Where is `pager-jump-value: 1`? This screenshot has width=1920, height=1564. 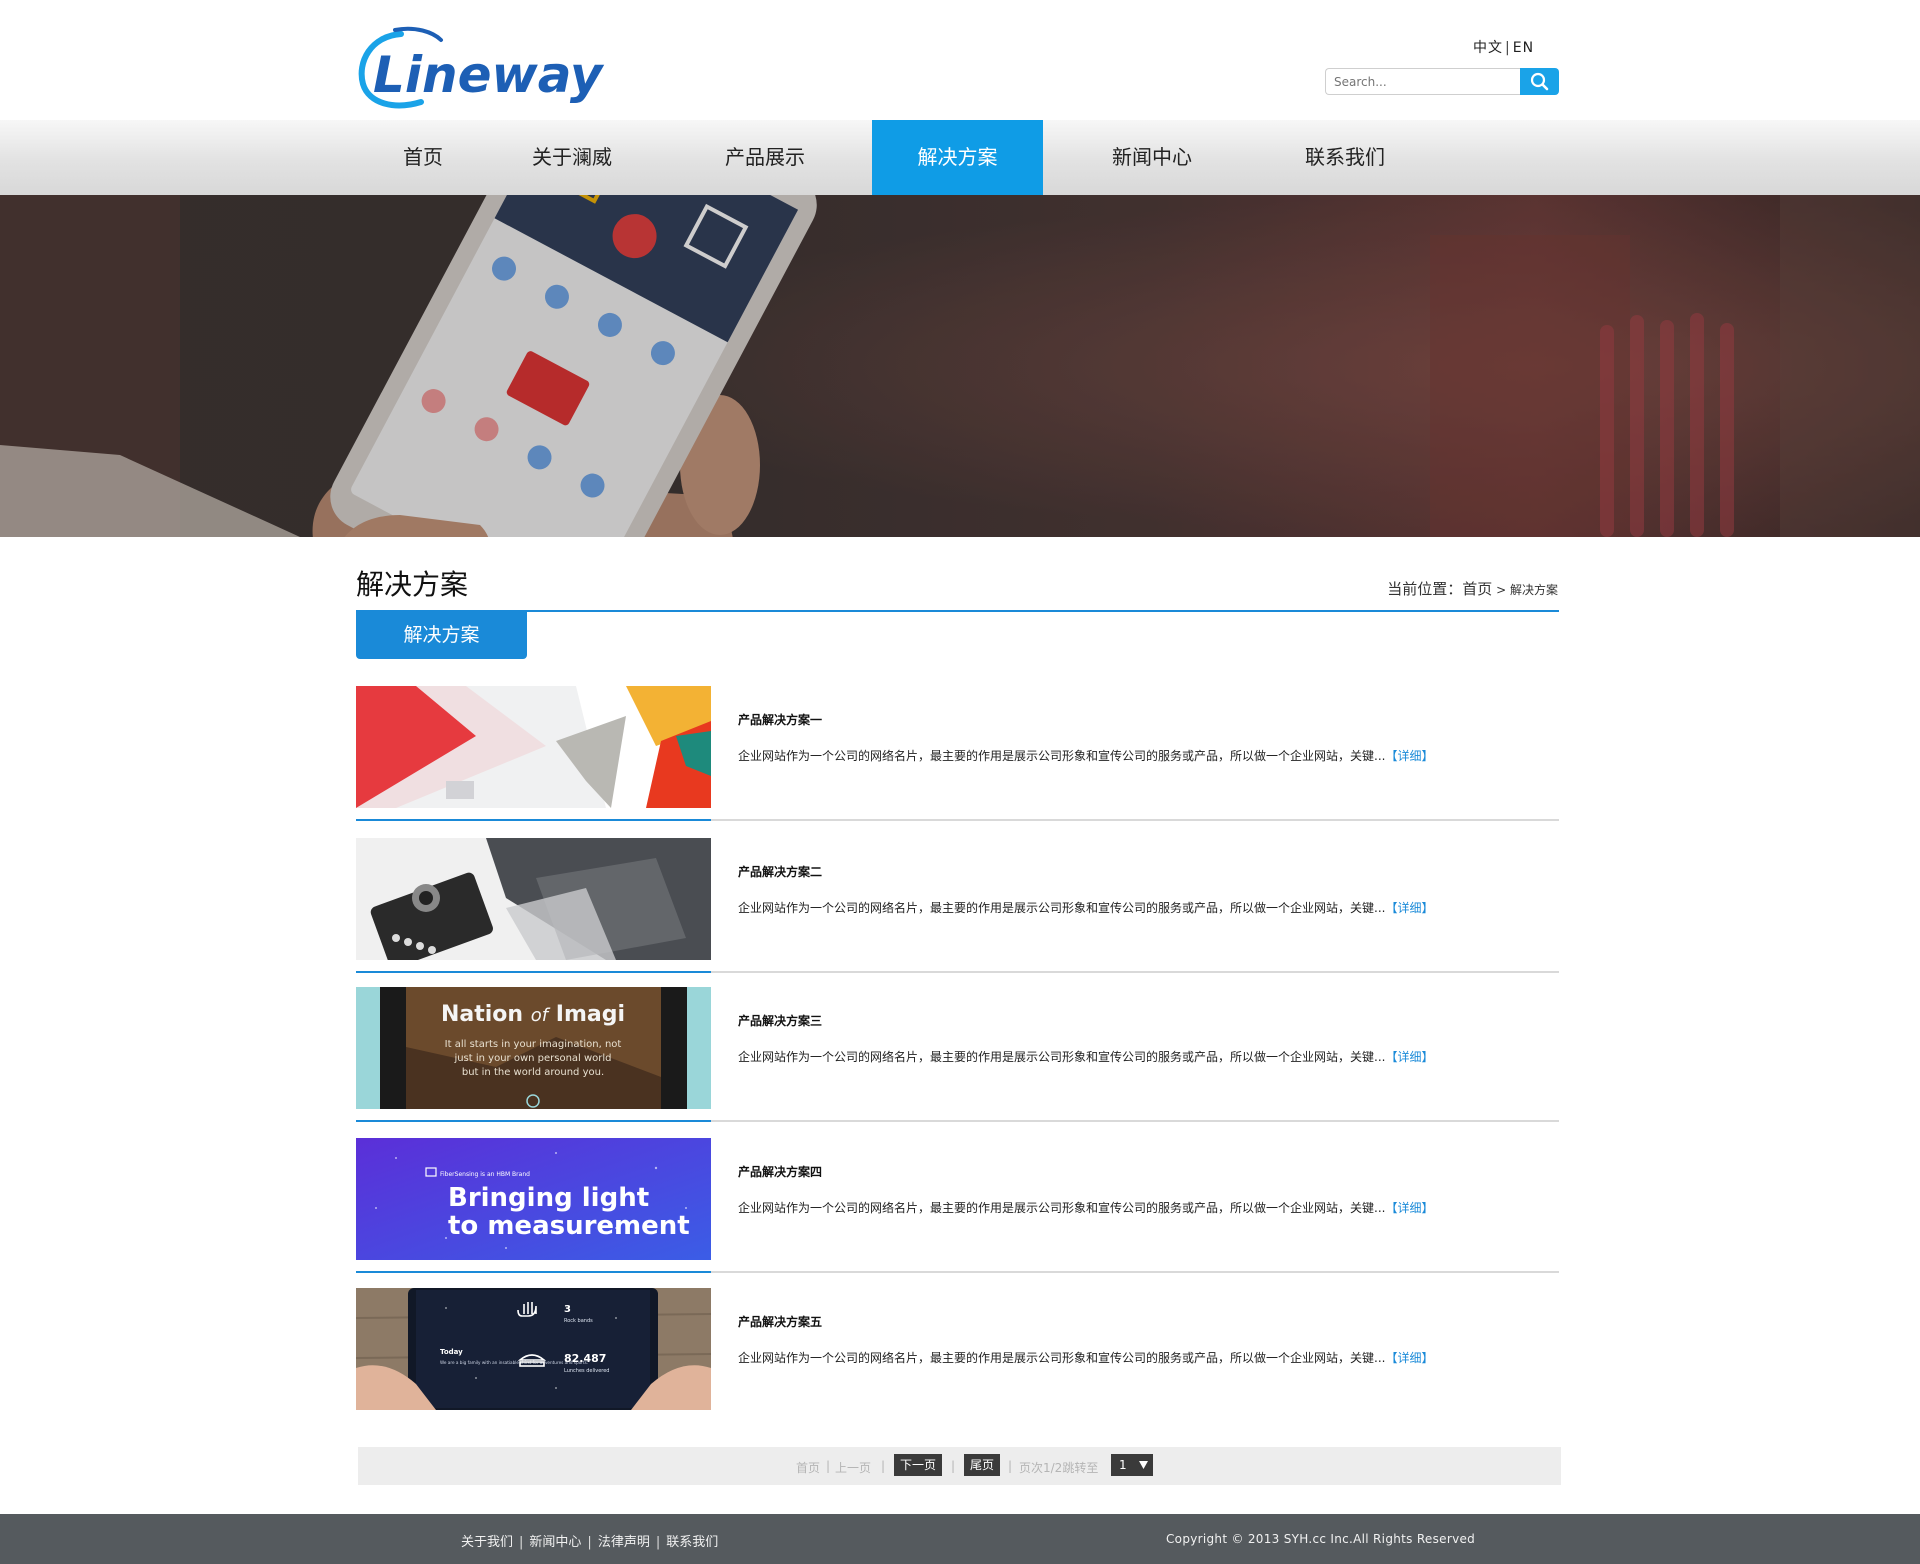
pager-jump-value: 1 is located at coordinates (1123, 1465).